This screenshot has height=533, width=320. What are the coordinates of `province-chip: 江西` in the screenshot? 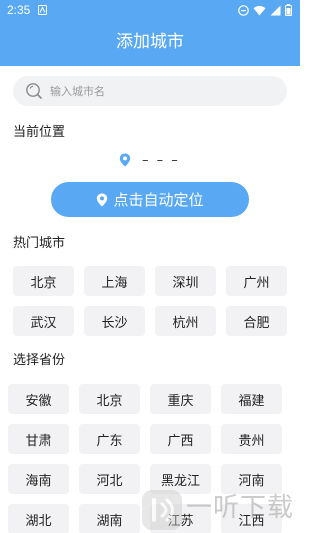 It's located at (251, 518).